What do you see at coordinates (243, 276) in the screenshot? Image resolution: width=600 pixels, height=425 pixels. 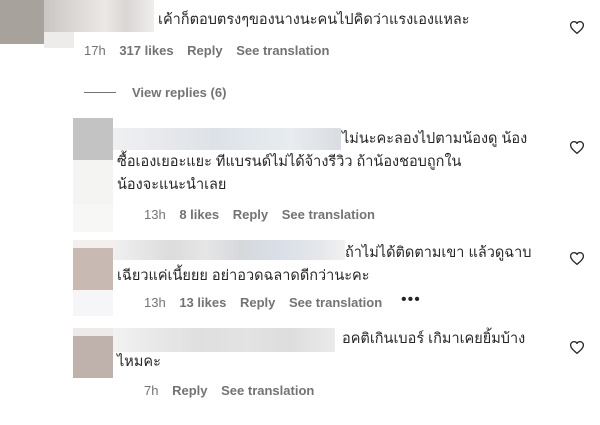 I see `comment-line: เฉียวแค่เนี้ยยย อย่าอวดฉลาดดีกว่านะคะ` at bounding box center [243, 276].